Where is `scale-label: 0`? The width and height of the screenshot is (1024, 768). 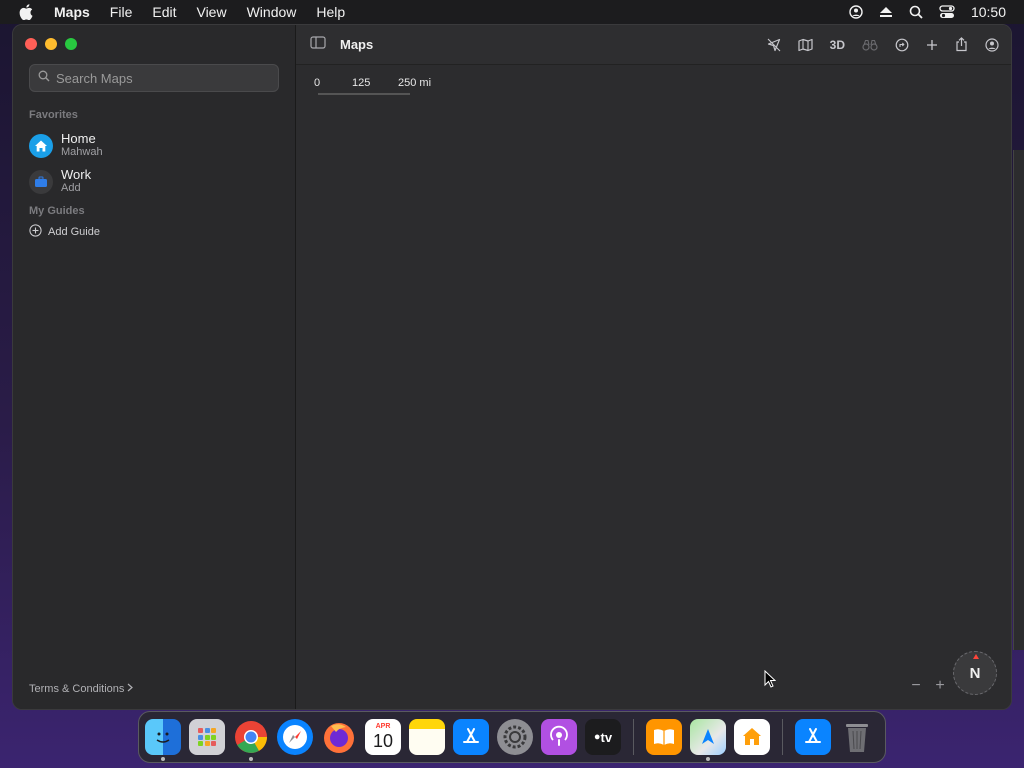 scale-label: 0 is located at coordinates (317, 83).